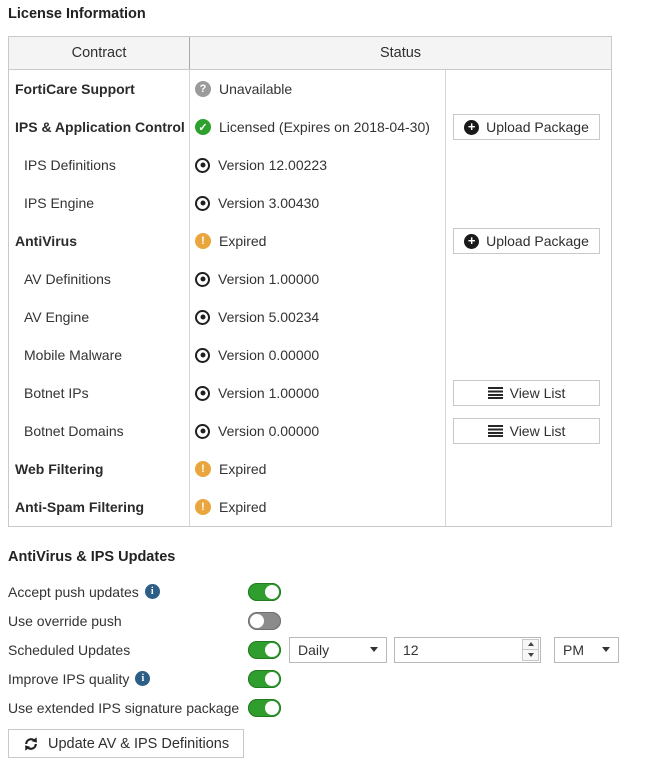  Describe the element at coordinates (310, 507) in the screenshot. I see `table-row-anti-spam-filtering: Anti-Spam Filtering ! Expired` at that location.